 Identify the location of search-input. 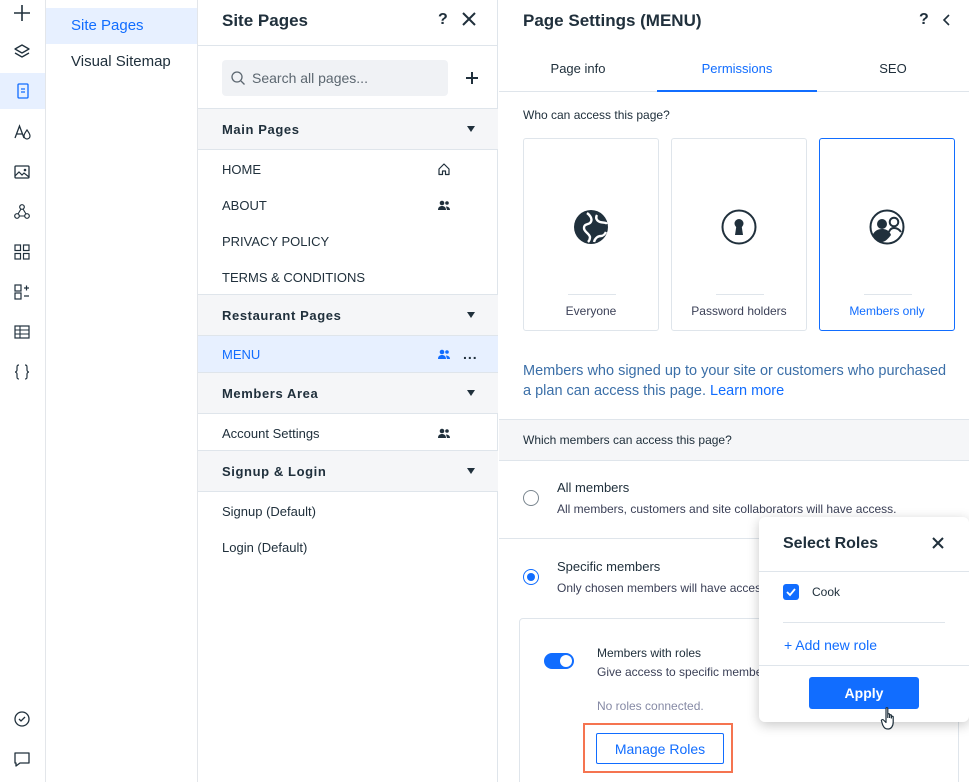
(347, 78).